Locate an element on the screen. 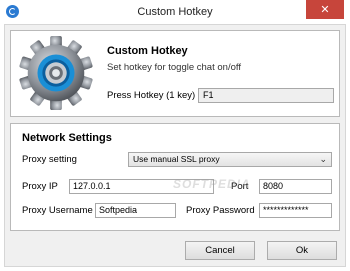 Image resolution: width=350 pixels, height=271 pixels. network-heading: Network Settings is located at coordinates (67, 138).